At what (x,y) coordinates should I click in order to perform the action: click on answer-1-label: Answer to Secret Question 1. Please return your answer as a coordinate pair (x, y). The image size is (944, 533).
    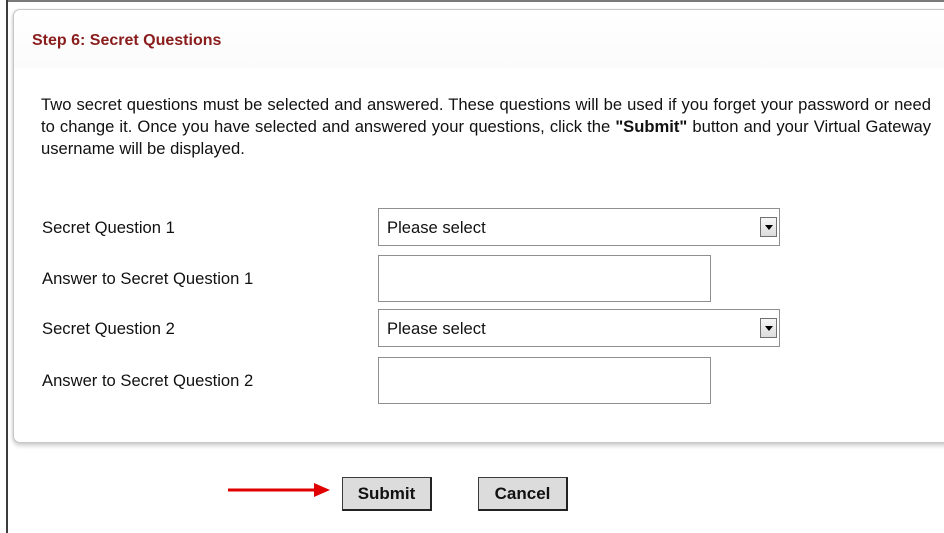
    Looking at the image, I should click on (148, 278).